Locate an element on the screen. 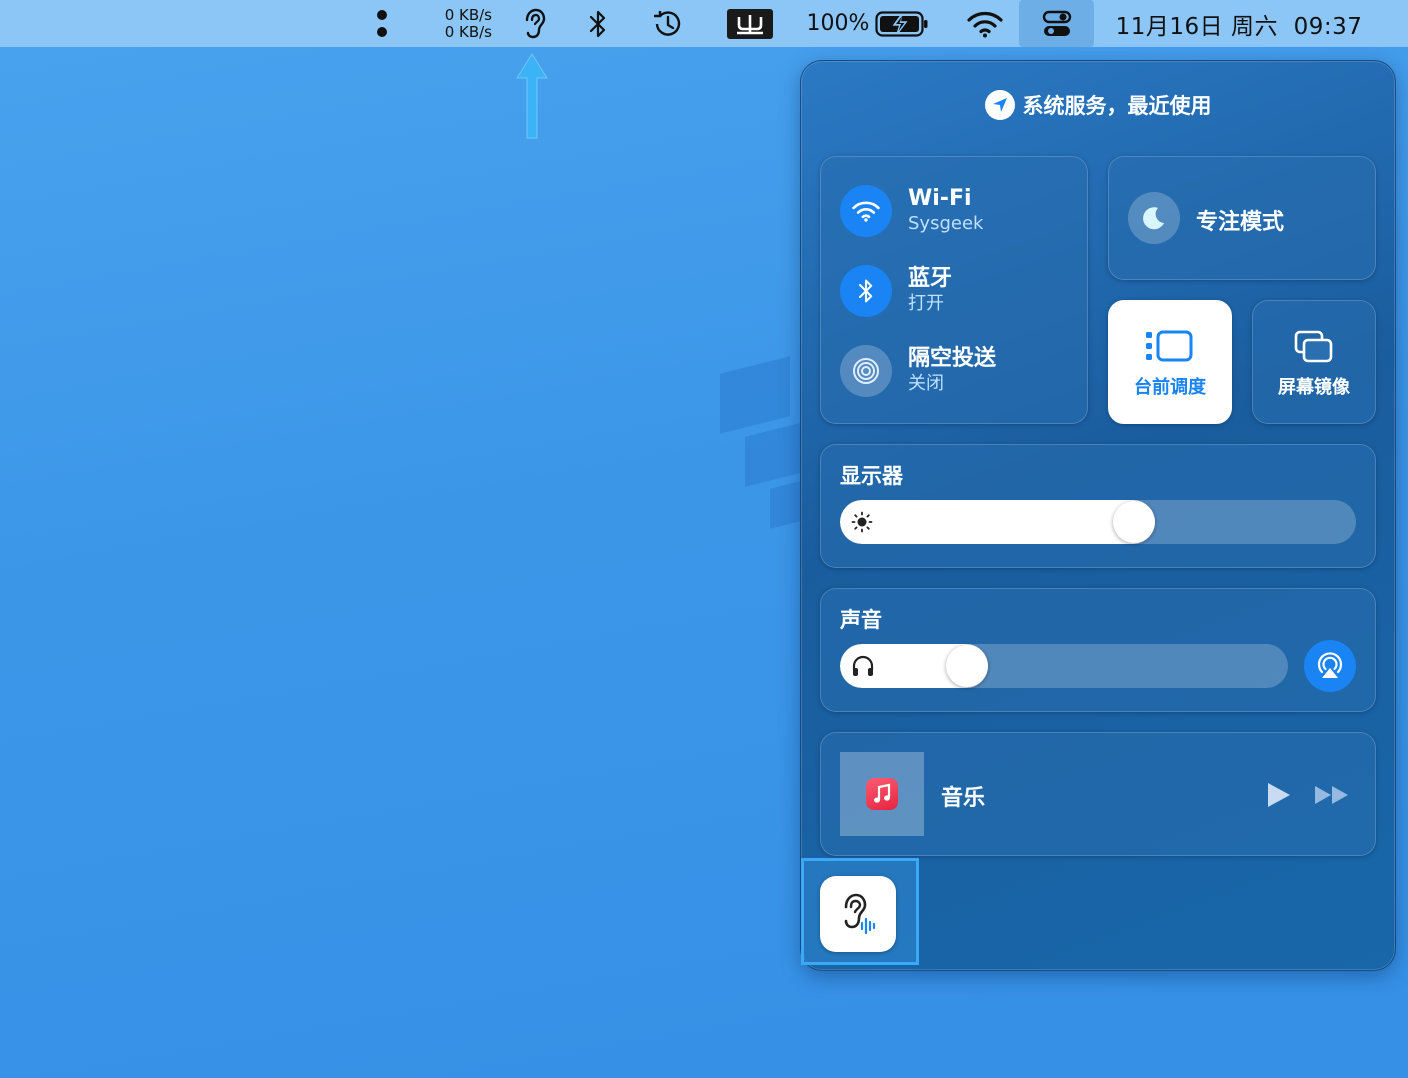 This screenshot has width=1408, height=1078. brightness-slider is located at coordinates (1098, 522).